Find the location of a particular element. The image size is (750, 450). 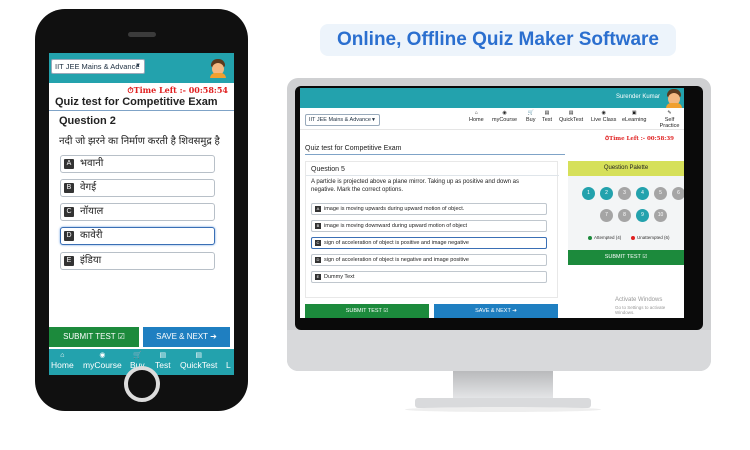

nav-item-self-practice: ✎ Self Practice is located at coordinates (669, 119).